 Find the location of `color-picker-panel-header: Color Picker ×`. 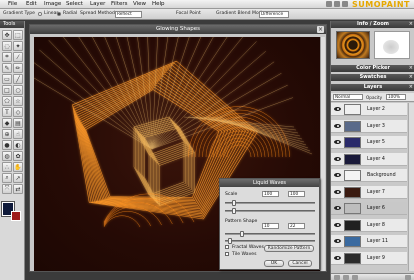

color-picker-panel-header: Color Picker × is located at coordinates (372, 68).